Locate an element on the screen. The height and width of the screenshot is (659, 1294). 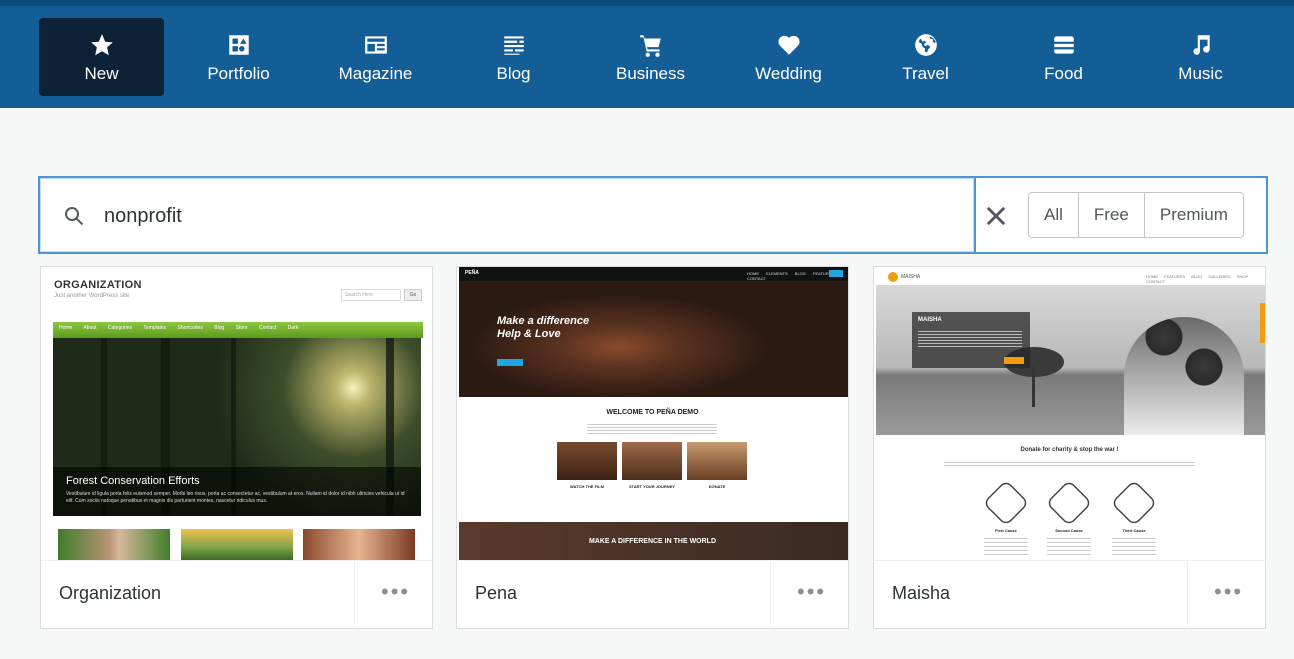
theme-card-footer: Maisha ••• is located at coordinates (1069, 594).